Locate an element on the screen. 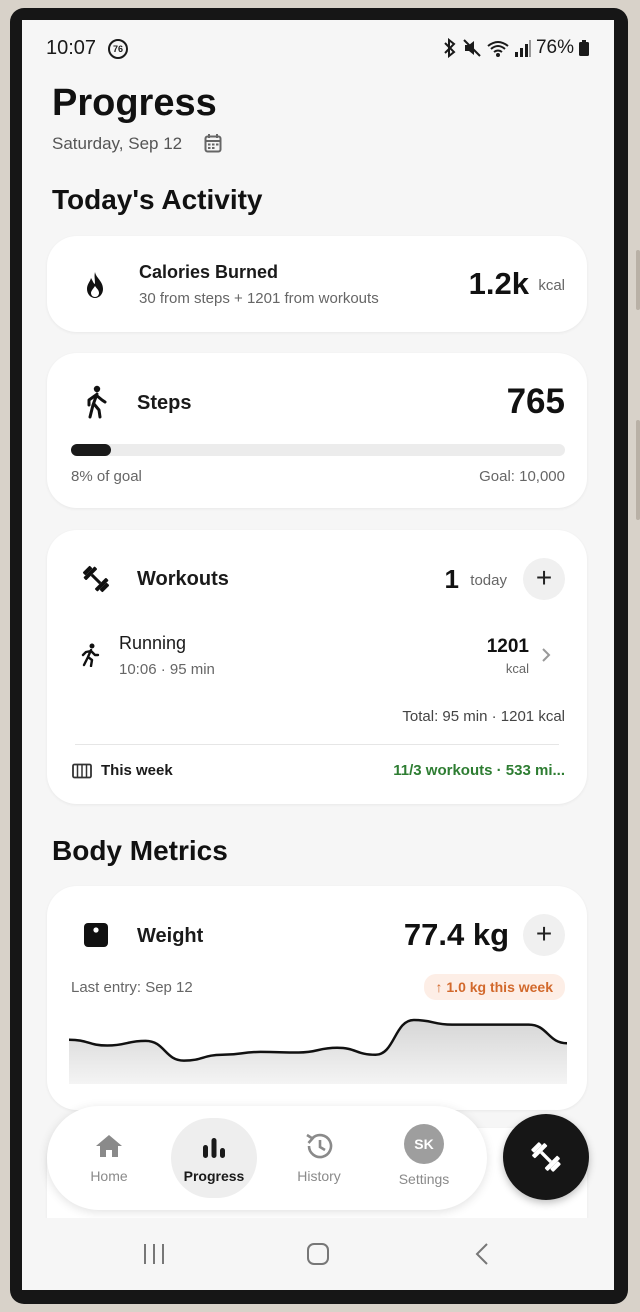  history-icon is located at coordinates (319, 1146).